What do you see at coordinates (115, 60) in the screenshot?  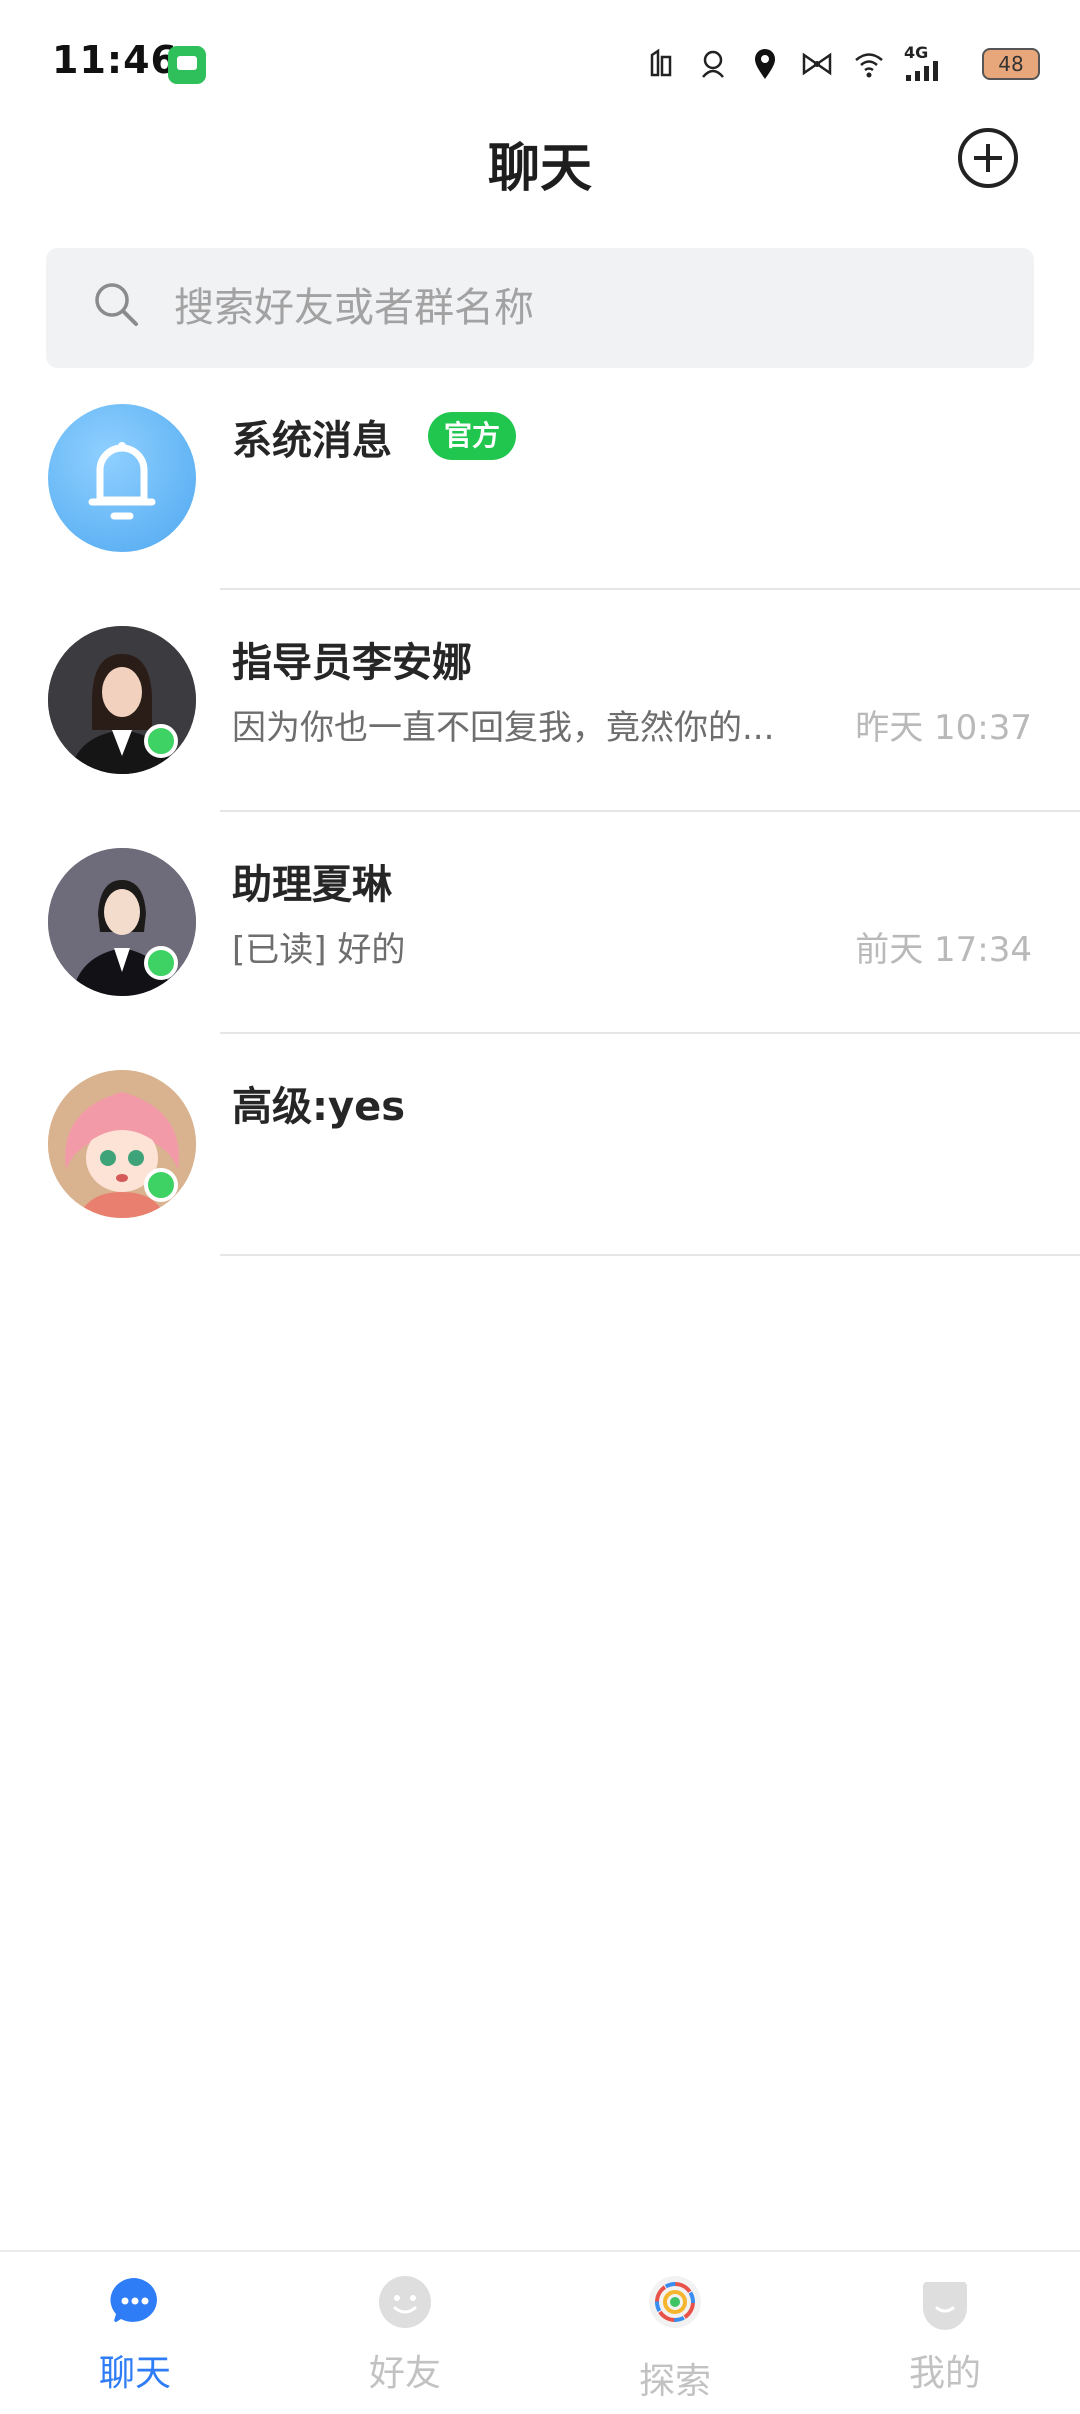 I see `status-time: 11:46` at bounding box center [115, 60].